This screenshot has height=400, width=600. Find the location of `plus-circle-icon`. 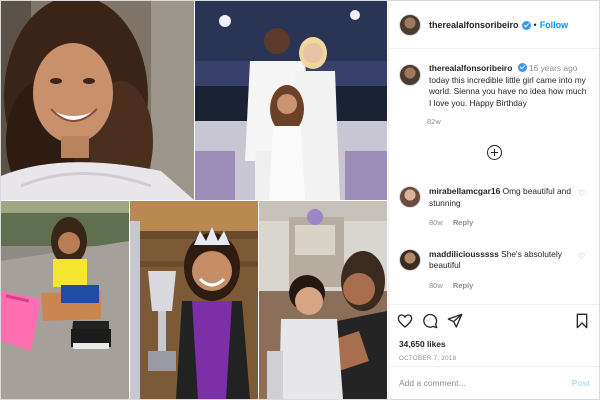

plus-circle-icon is located at coordinates (494, 152).